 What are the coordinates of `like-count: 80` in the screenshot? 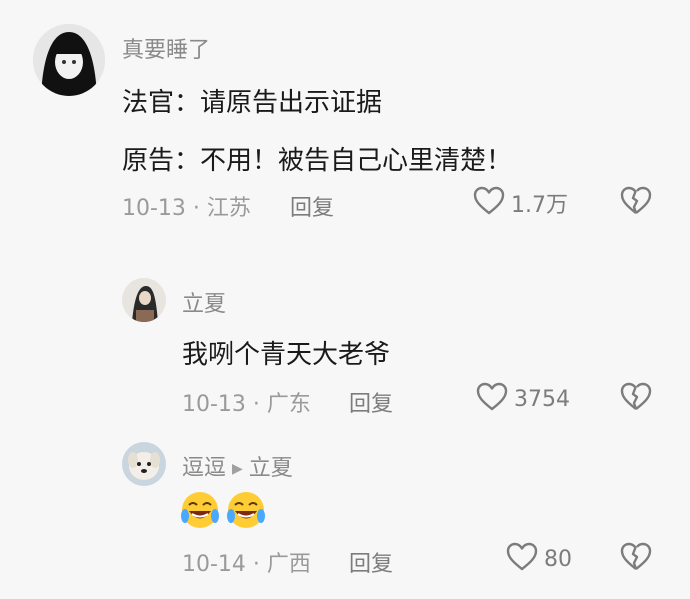 It's located at (558, 559).